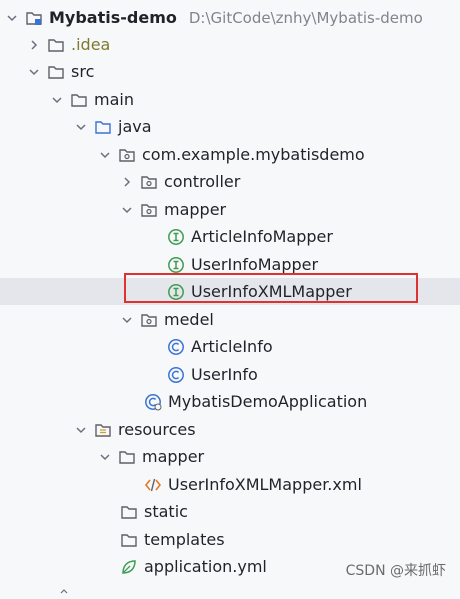 Image resolution: width=460 pixels, height=599 pixels. I want to click on tree-row-main: main, so click(230, 99).